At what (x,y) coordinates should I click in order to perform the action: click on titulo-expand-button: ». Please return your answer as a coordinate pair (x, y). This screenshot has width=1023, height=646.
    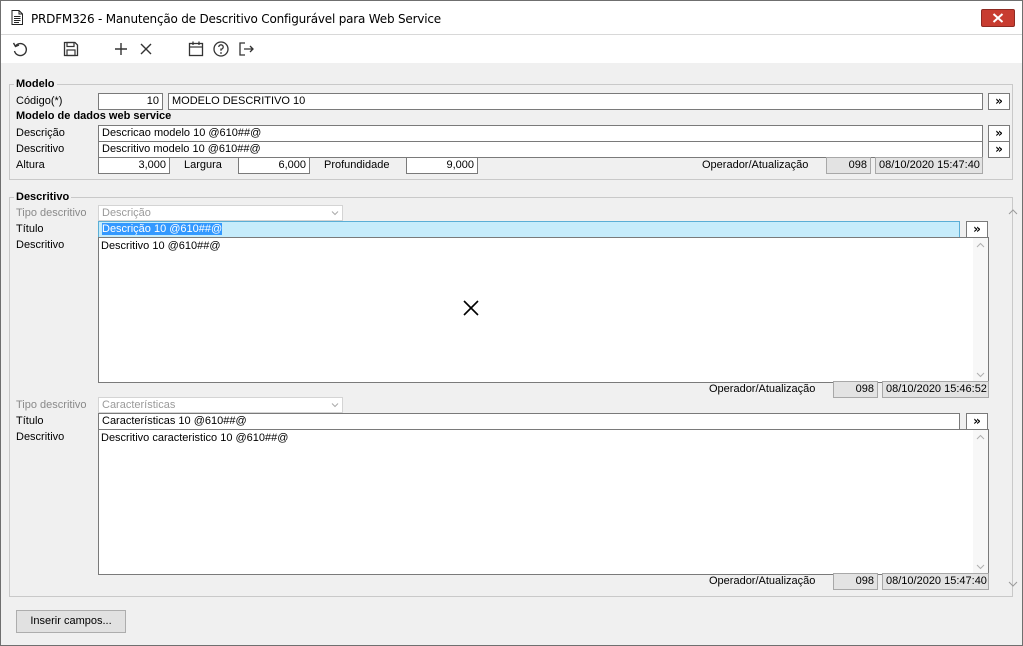
    Looking at the image, I should click on (977, 229).